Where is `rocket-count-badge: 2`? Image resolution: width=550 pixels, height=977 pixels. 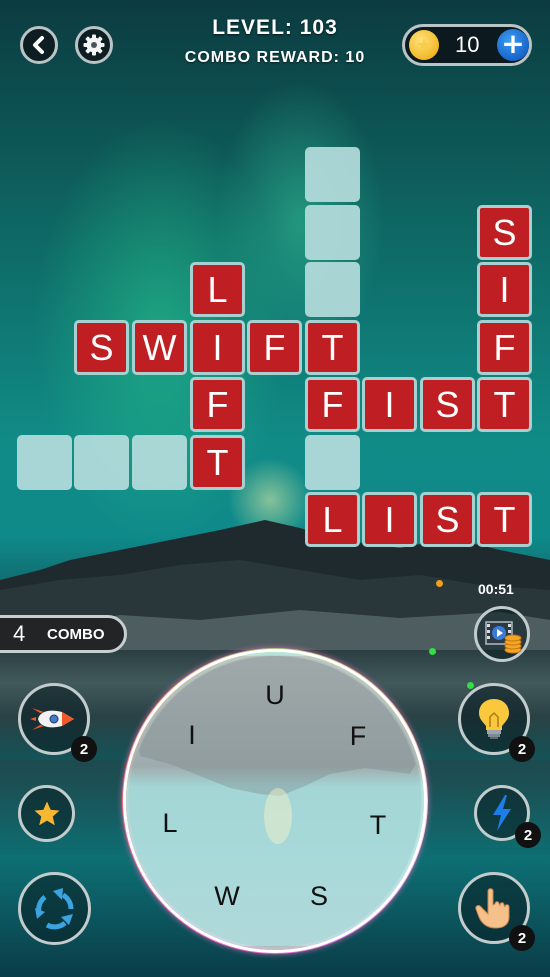
rocket-count-badge: 2 is located at coordinates (84, 749).